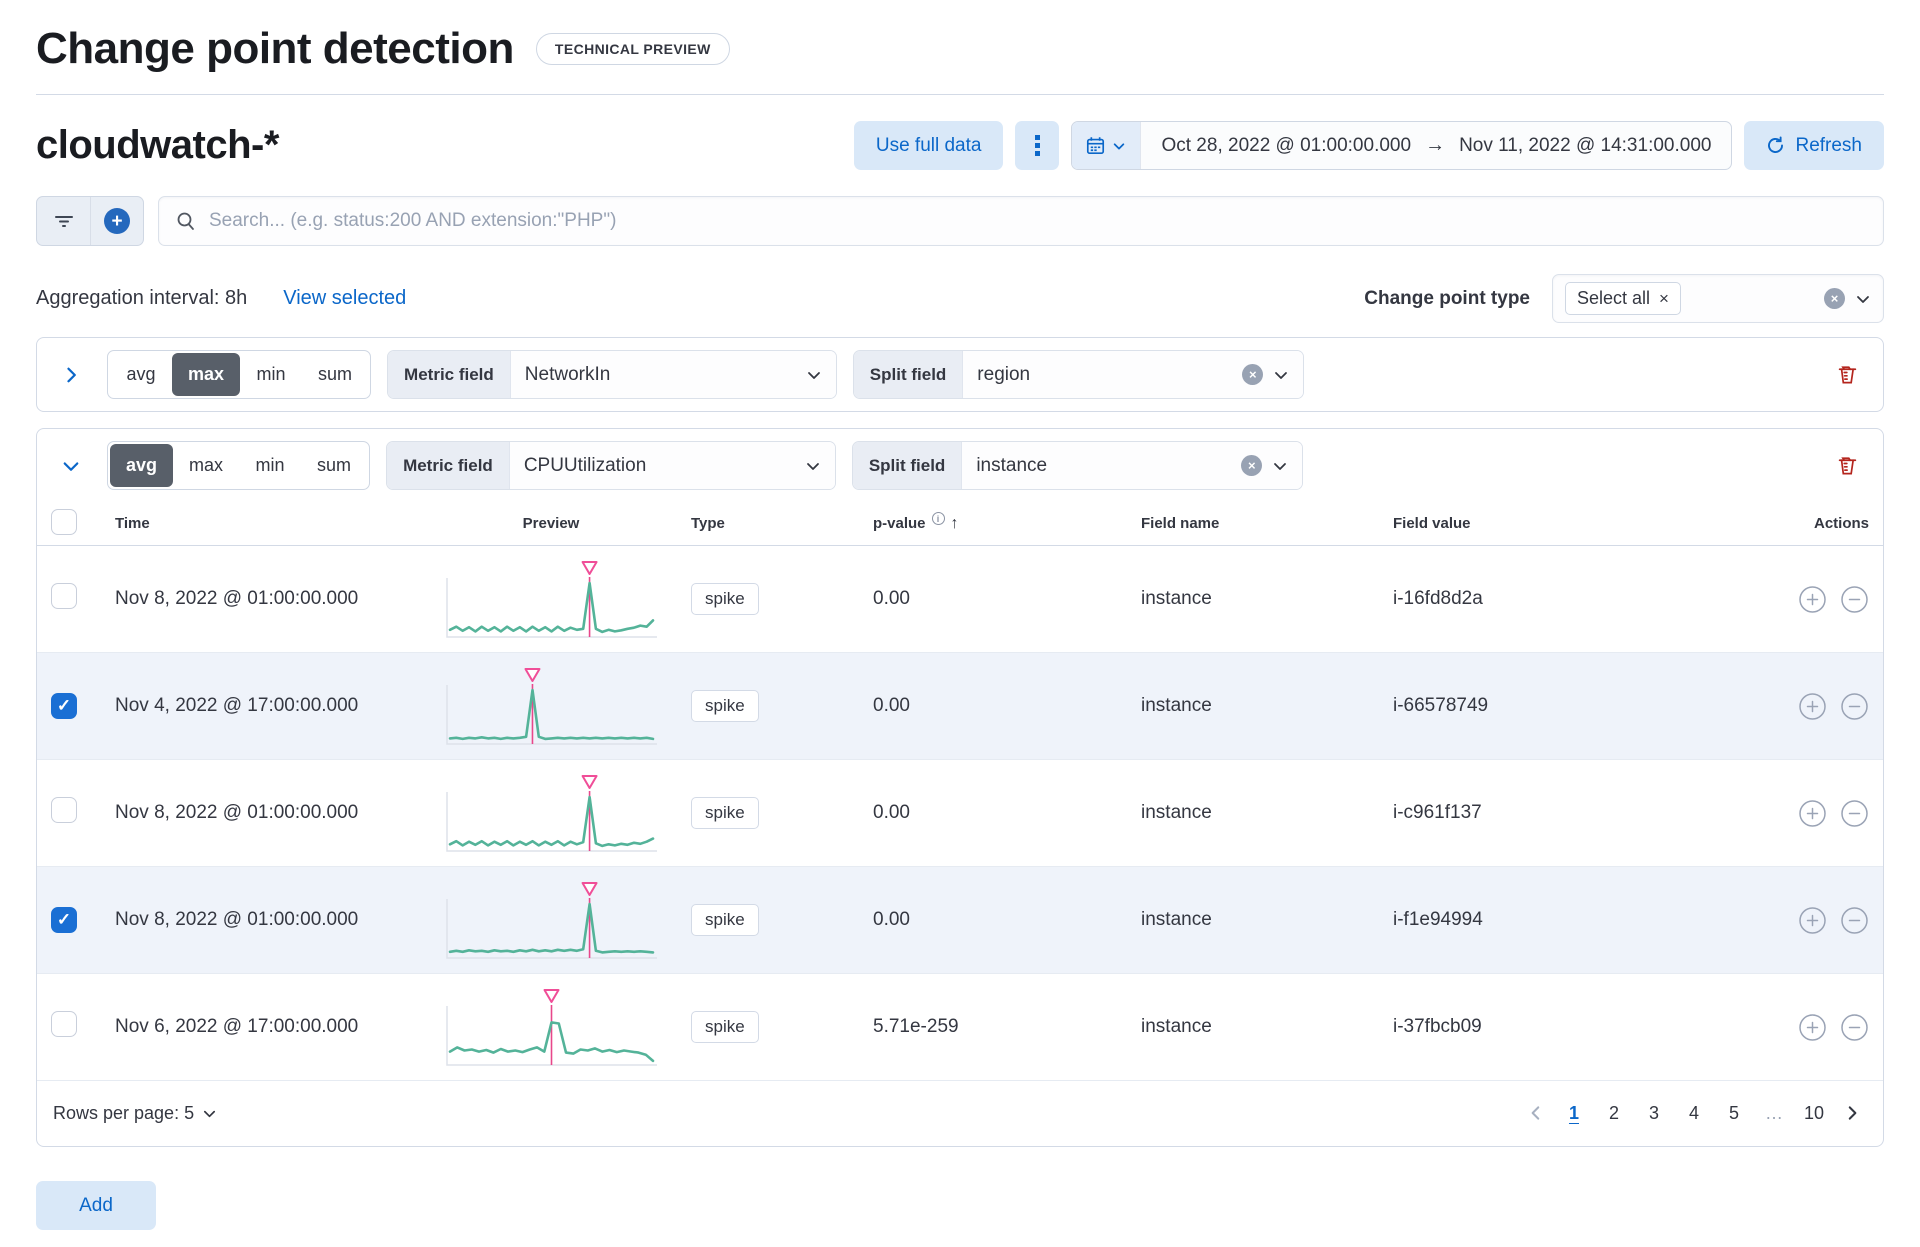 This screenshot has height=1247, width=1920. What do you see at coordinates (907, 465) in the screenshot?
I see `split-field-label: Split field` at bounding box center [907, 465].